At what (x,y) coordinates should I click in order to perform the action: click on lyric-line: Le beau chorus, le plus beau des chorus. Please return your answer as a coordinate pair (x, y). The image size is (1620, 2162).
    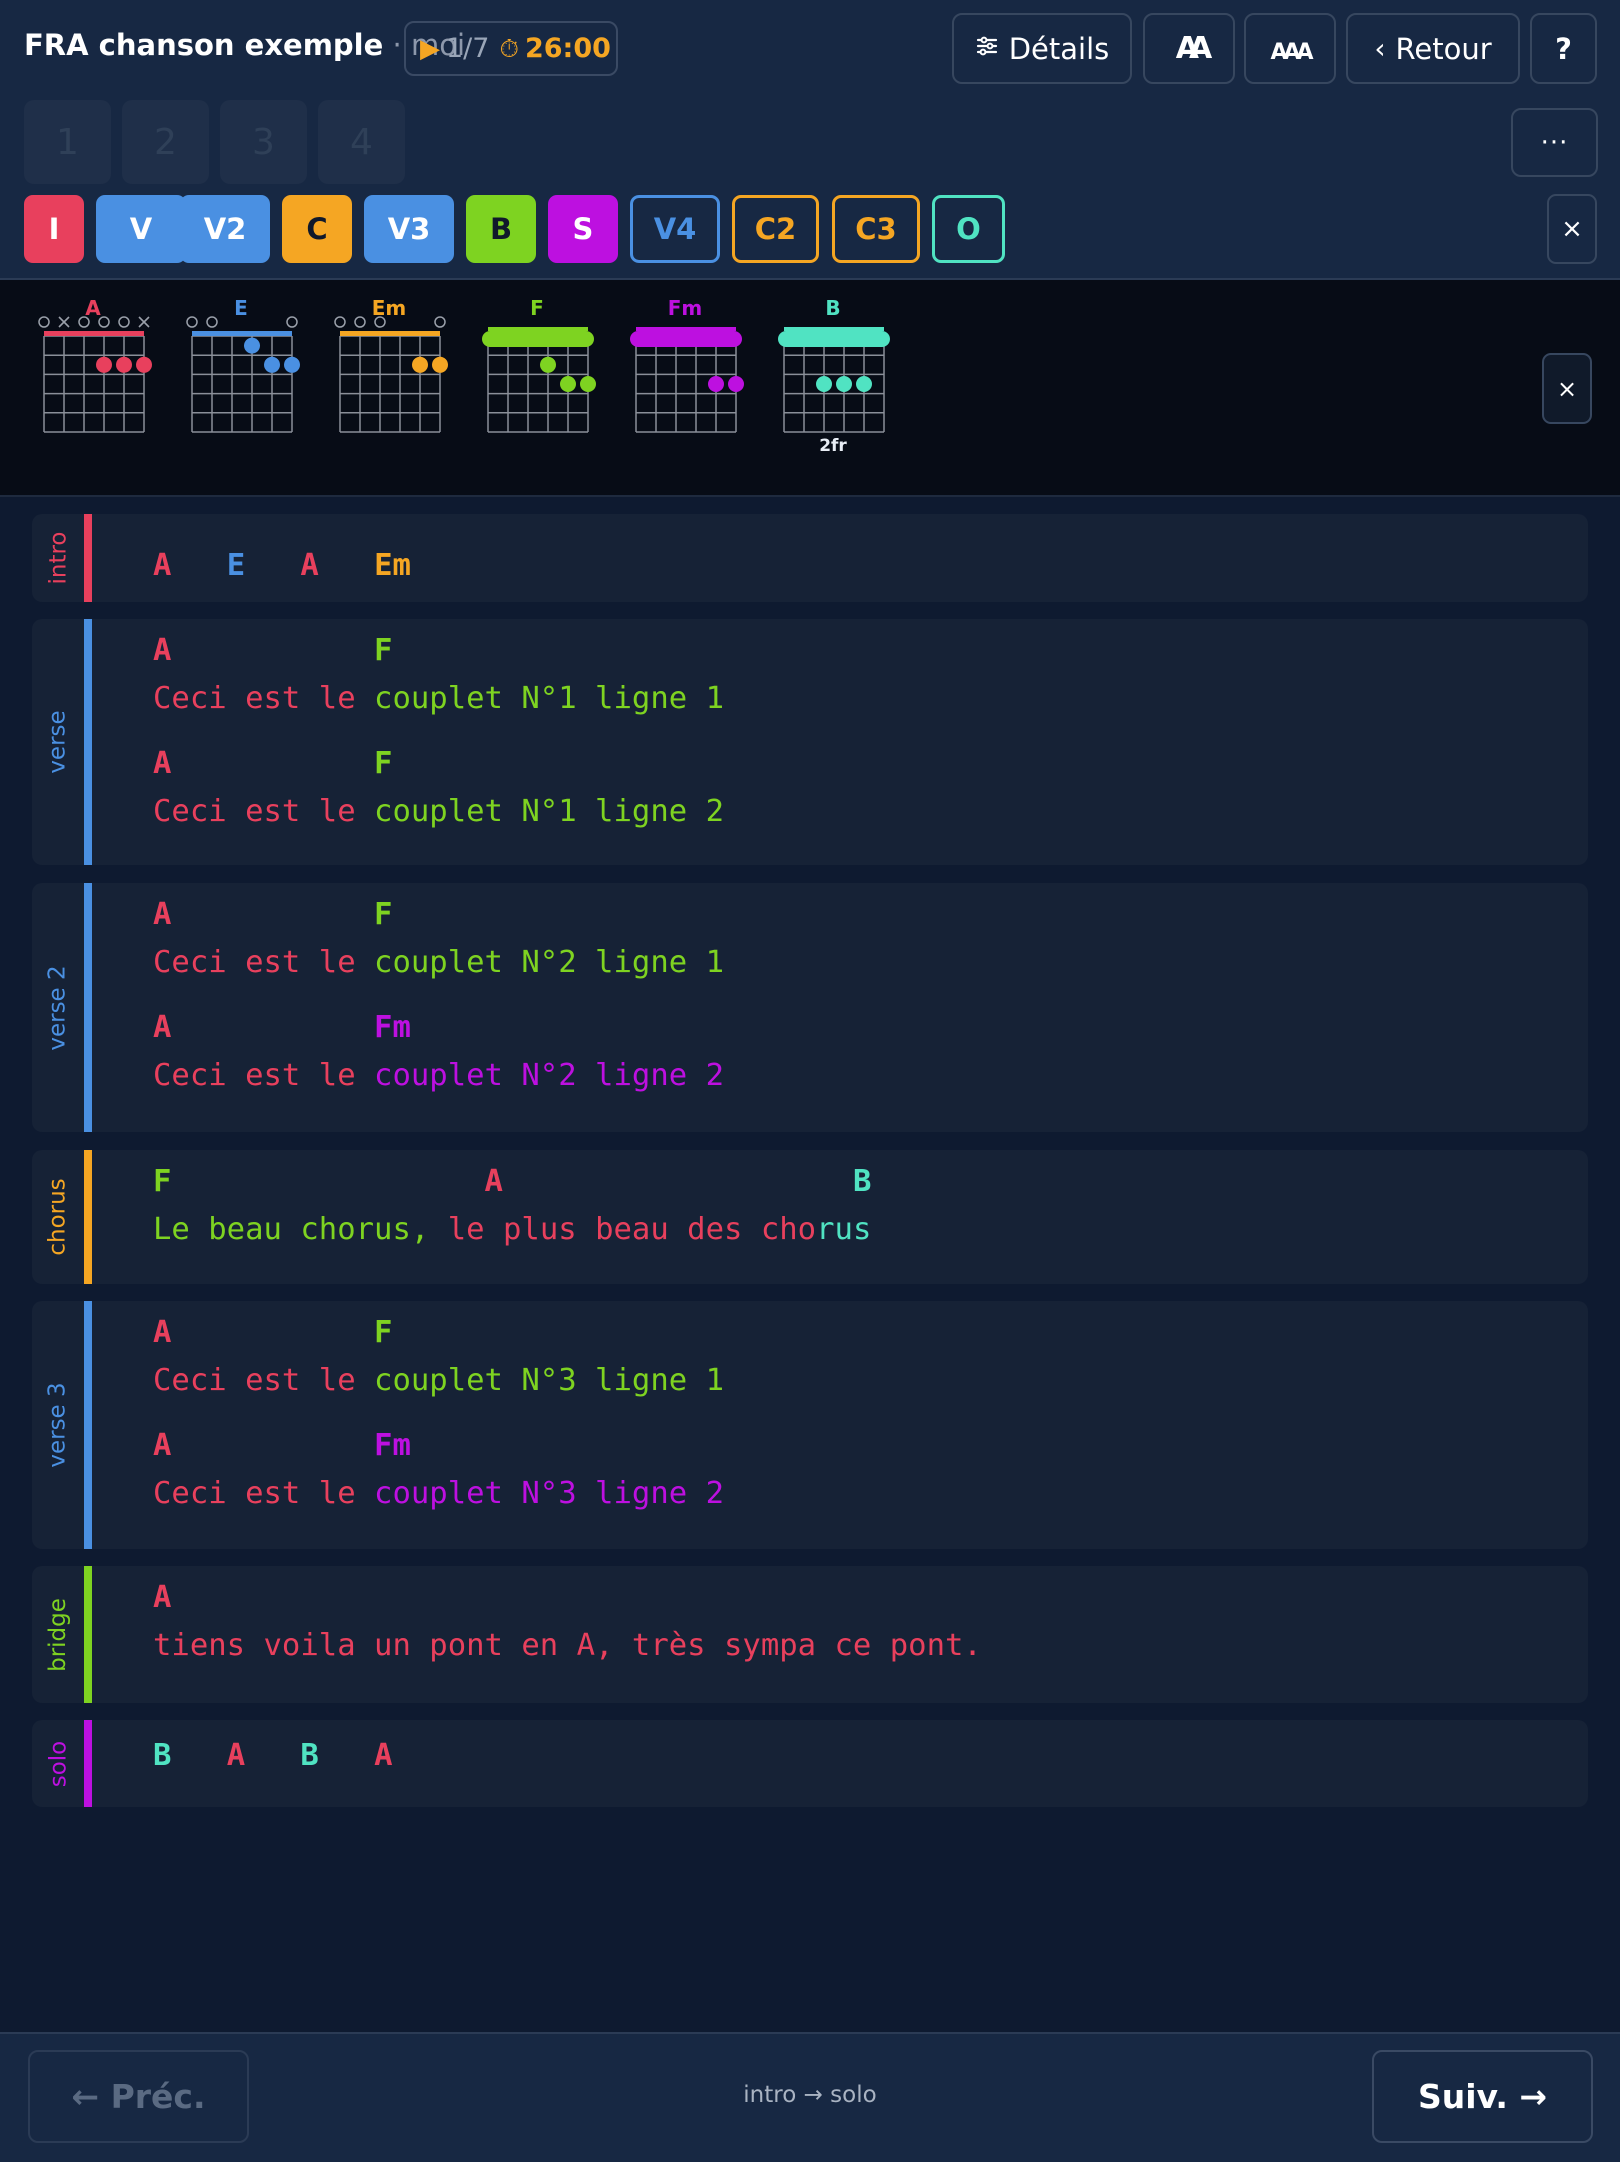
    Looking at the image, I should click on (512, 1230).